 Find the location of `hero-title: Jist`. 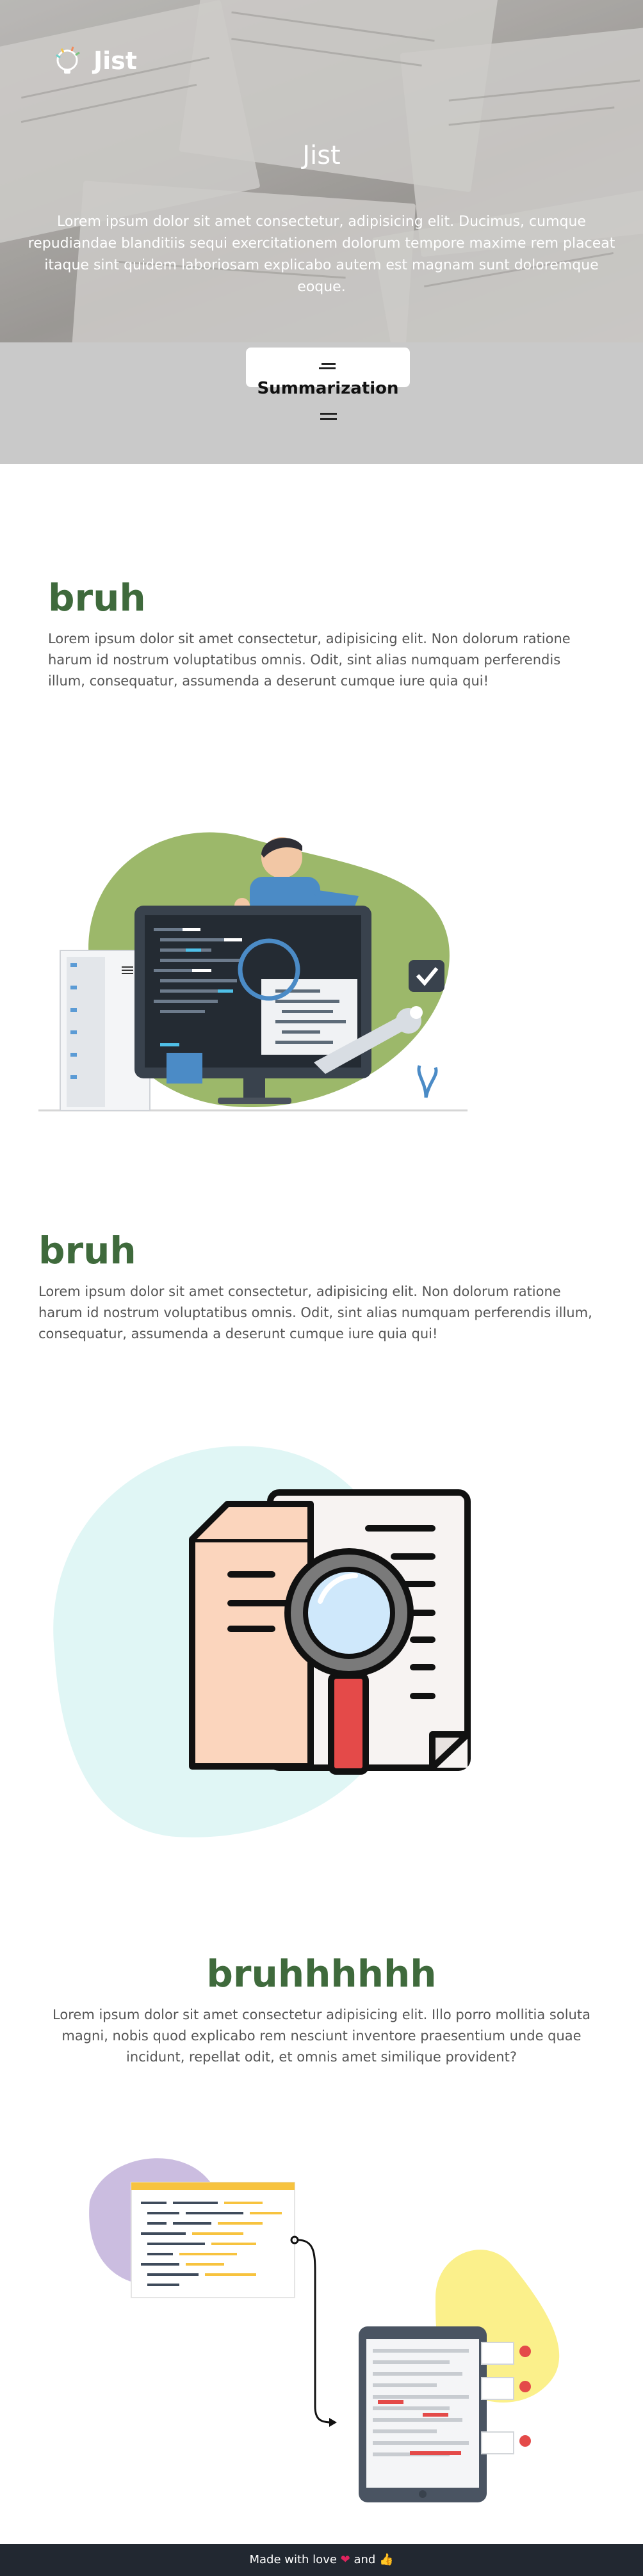

hero-title: Jist is located at coordinates (321, 155).